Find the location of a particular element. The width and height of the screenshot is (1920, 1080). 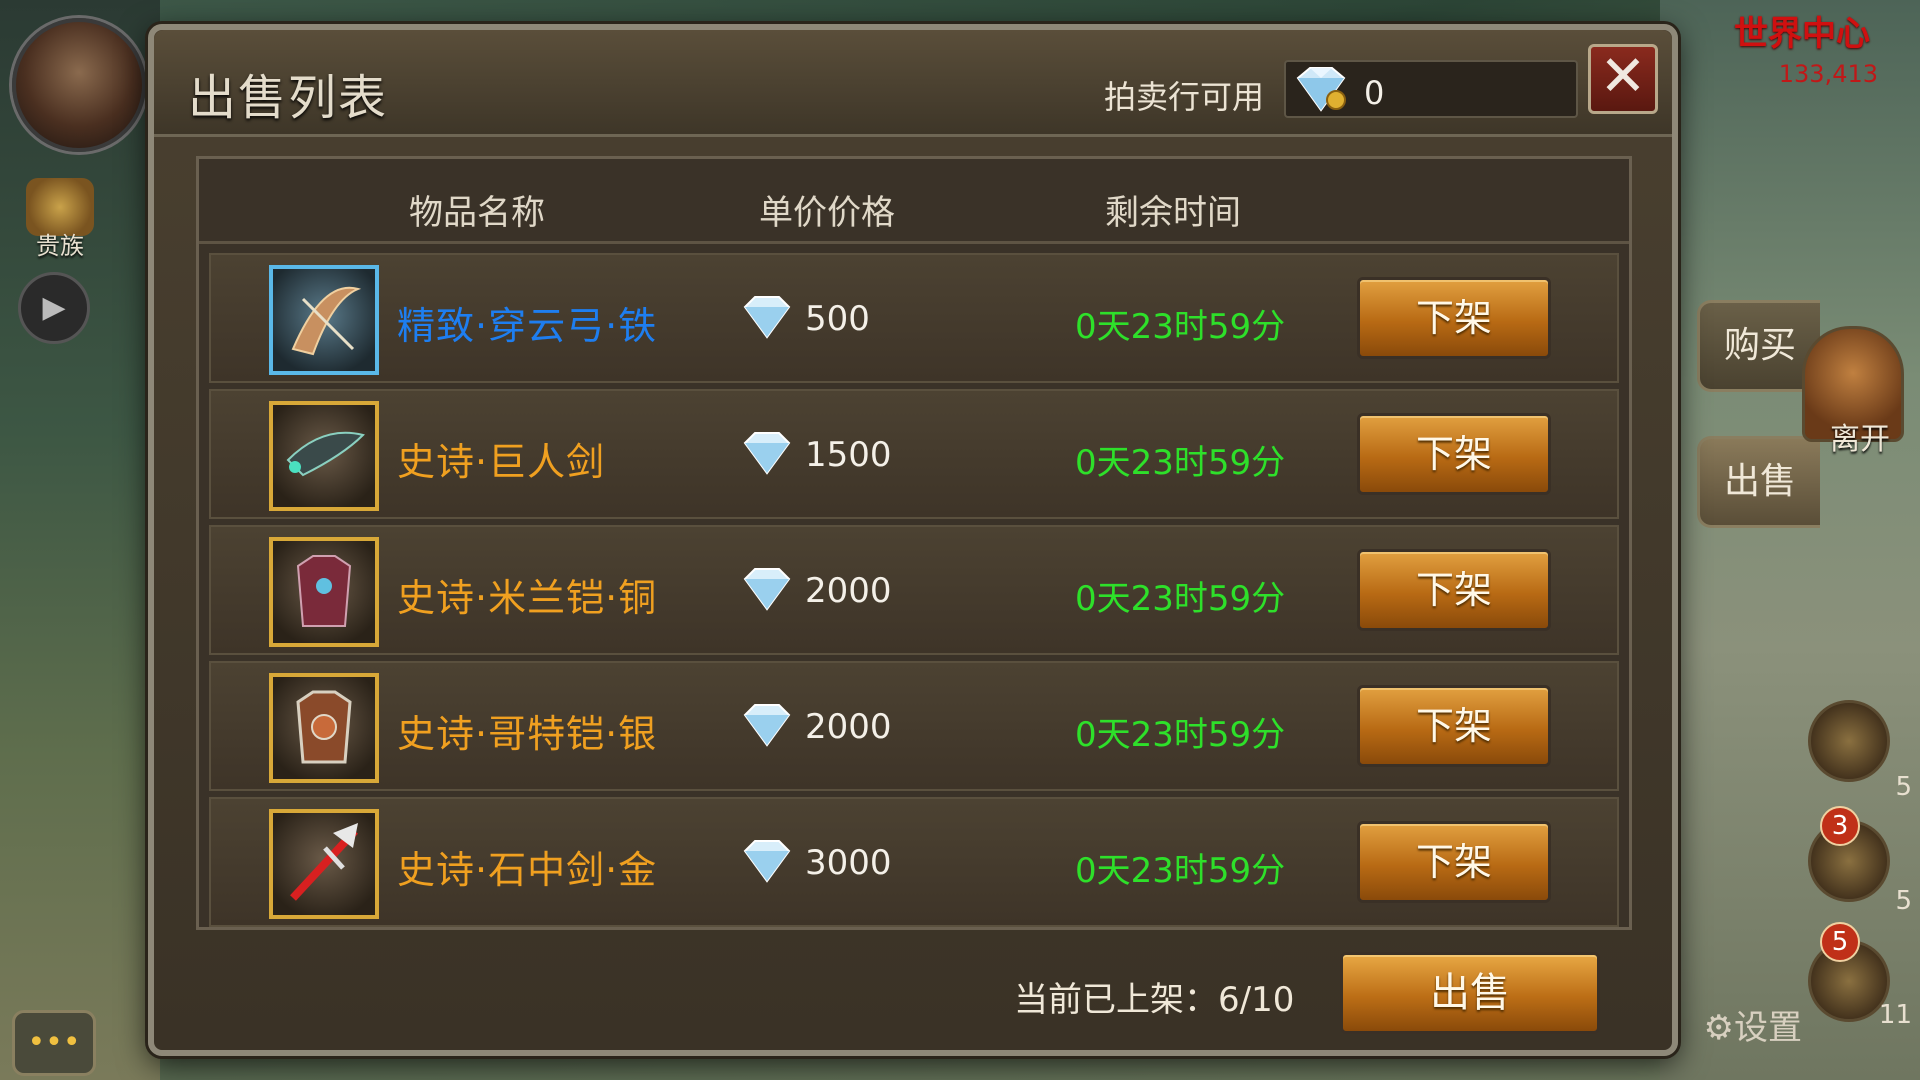

world-count: 133,413 is located at coordinates (1828, 74).